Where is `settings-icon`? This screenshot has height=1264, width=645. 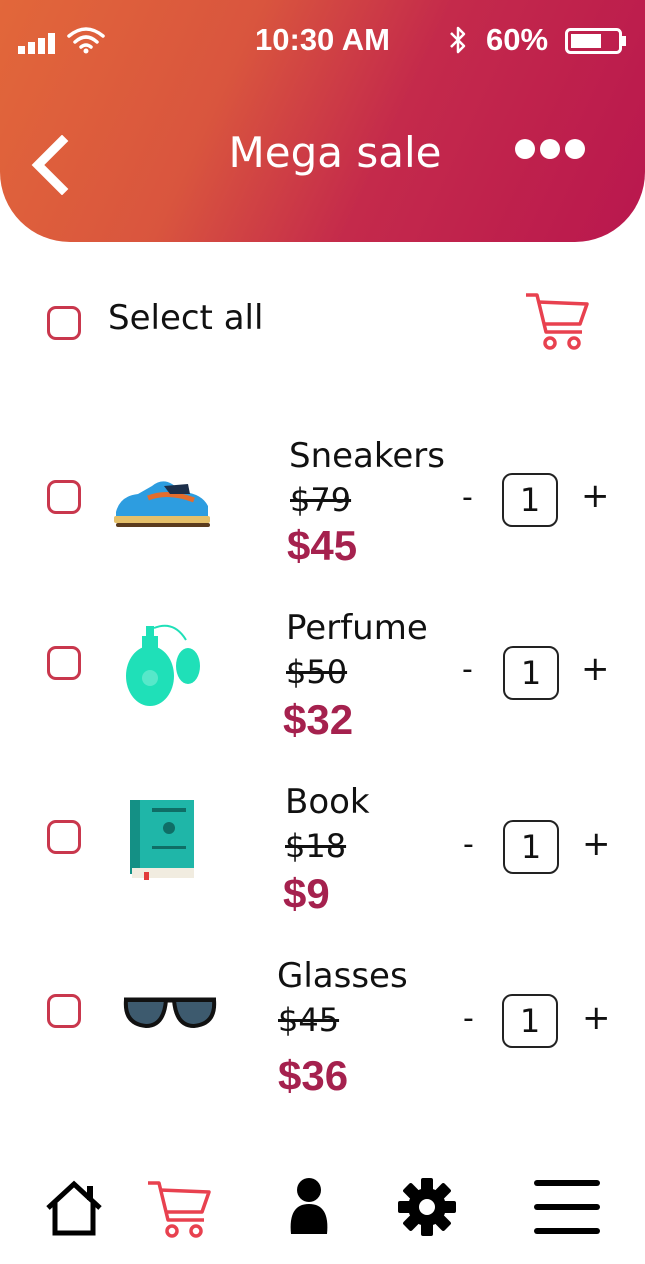
settings-icon is located at coordinates (427, 1207).